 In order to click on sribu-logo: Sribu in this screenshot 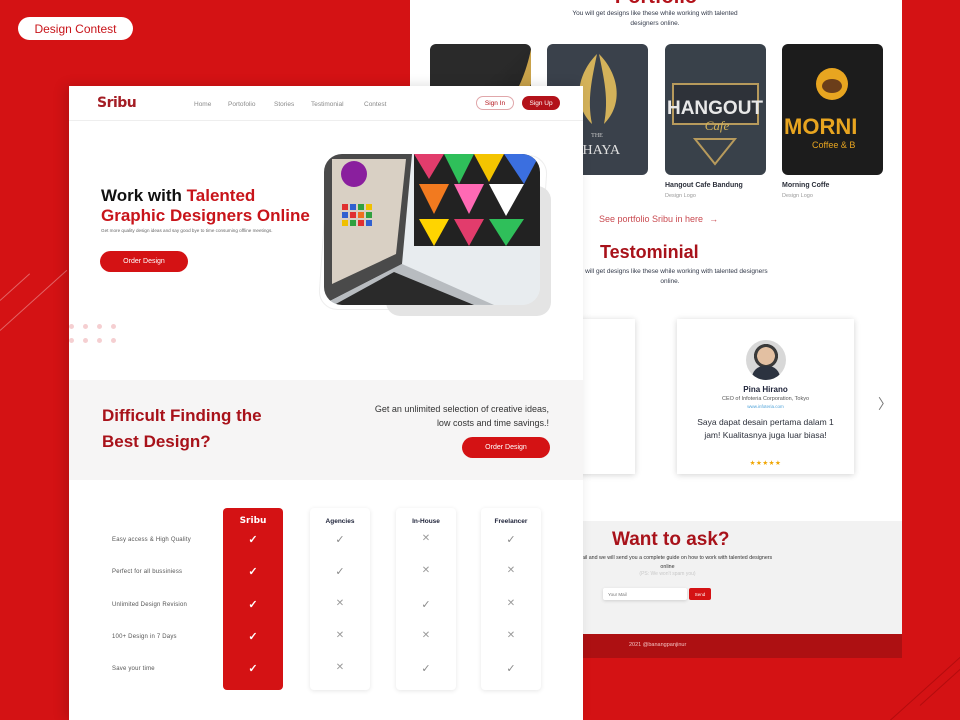, I will do `click(117, 103)`.